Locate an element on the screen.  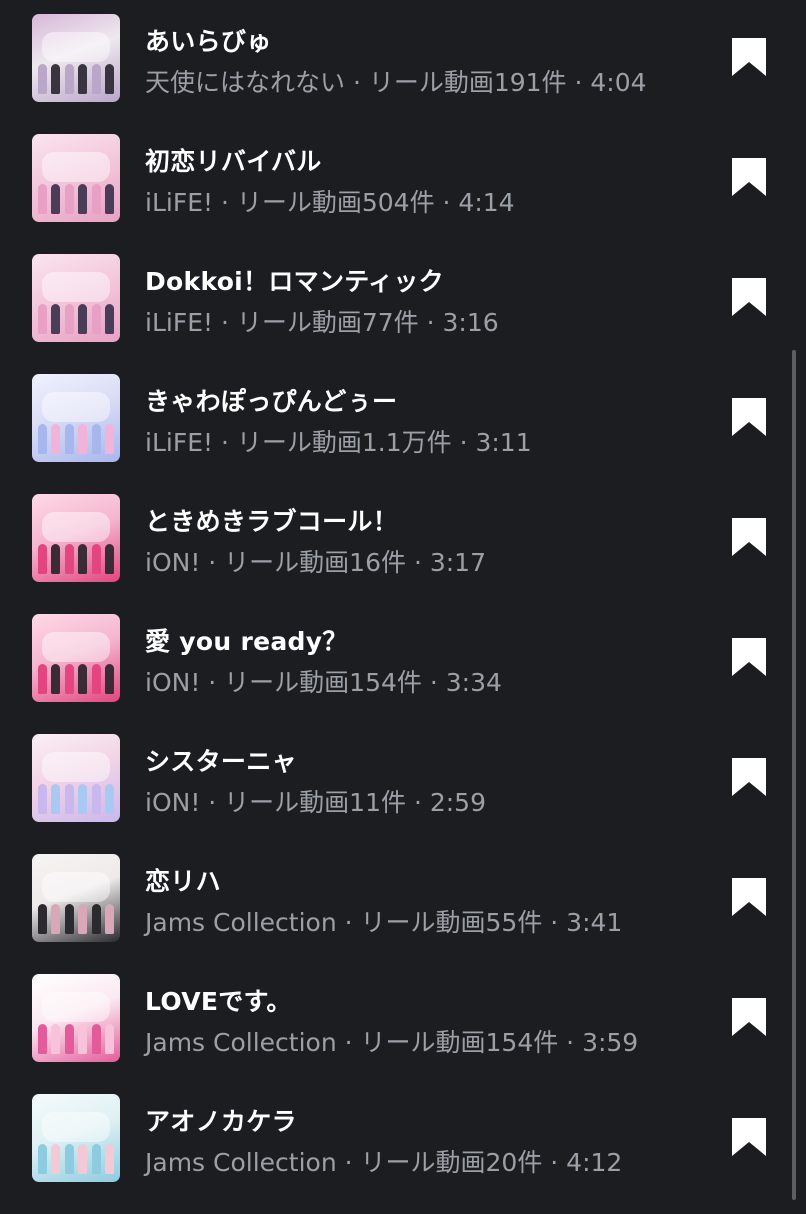
track-subtitle: Jams Collection · リール動画154件 · 3:59 is located at coordinates (392, 1042).